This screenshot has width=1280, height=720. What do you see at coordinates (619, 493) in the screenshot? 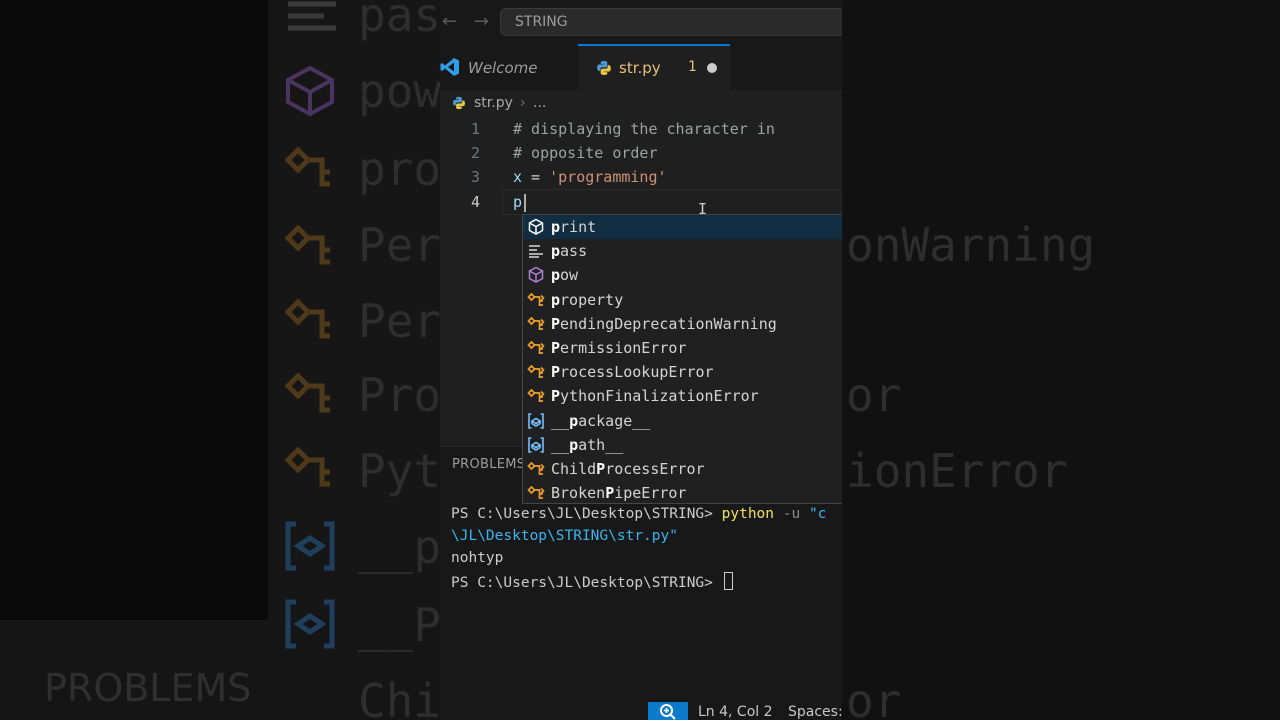
I see `suggestion-label: BrokenPipeError` at bounding box center [619, 493].